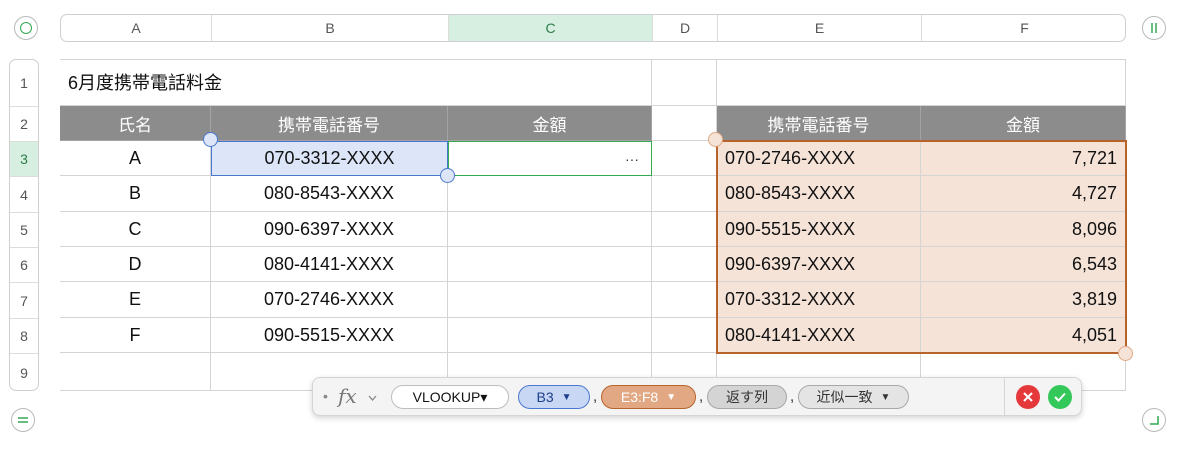 Image resolution: width=1186 pixels, height=458 pixels. I want to click on lookup-amount-cell: 4,727, so click(1023, 194).